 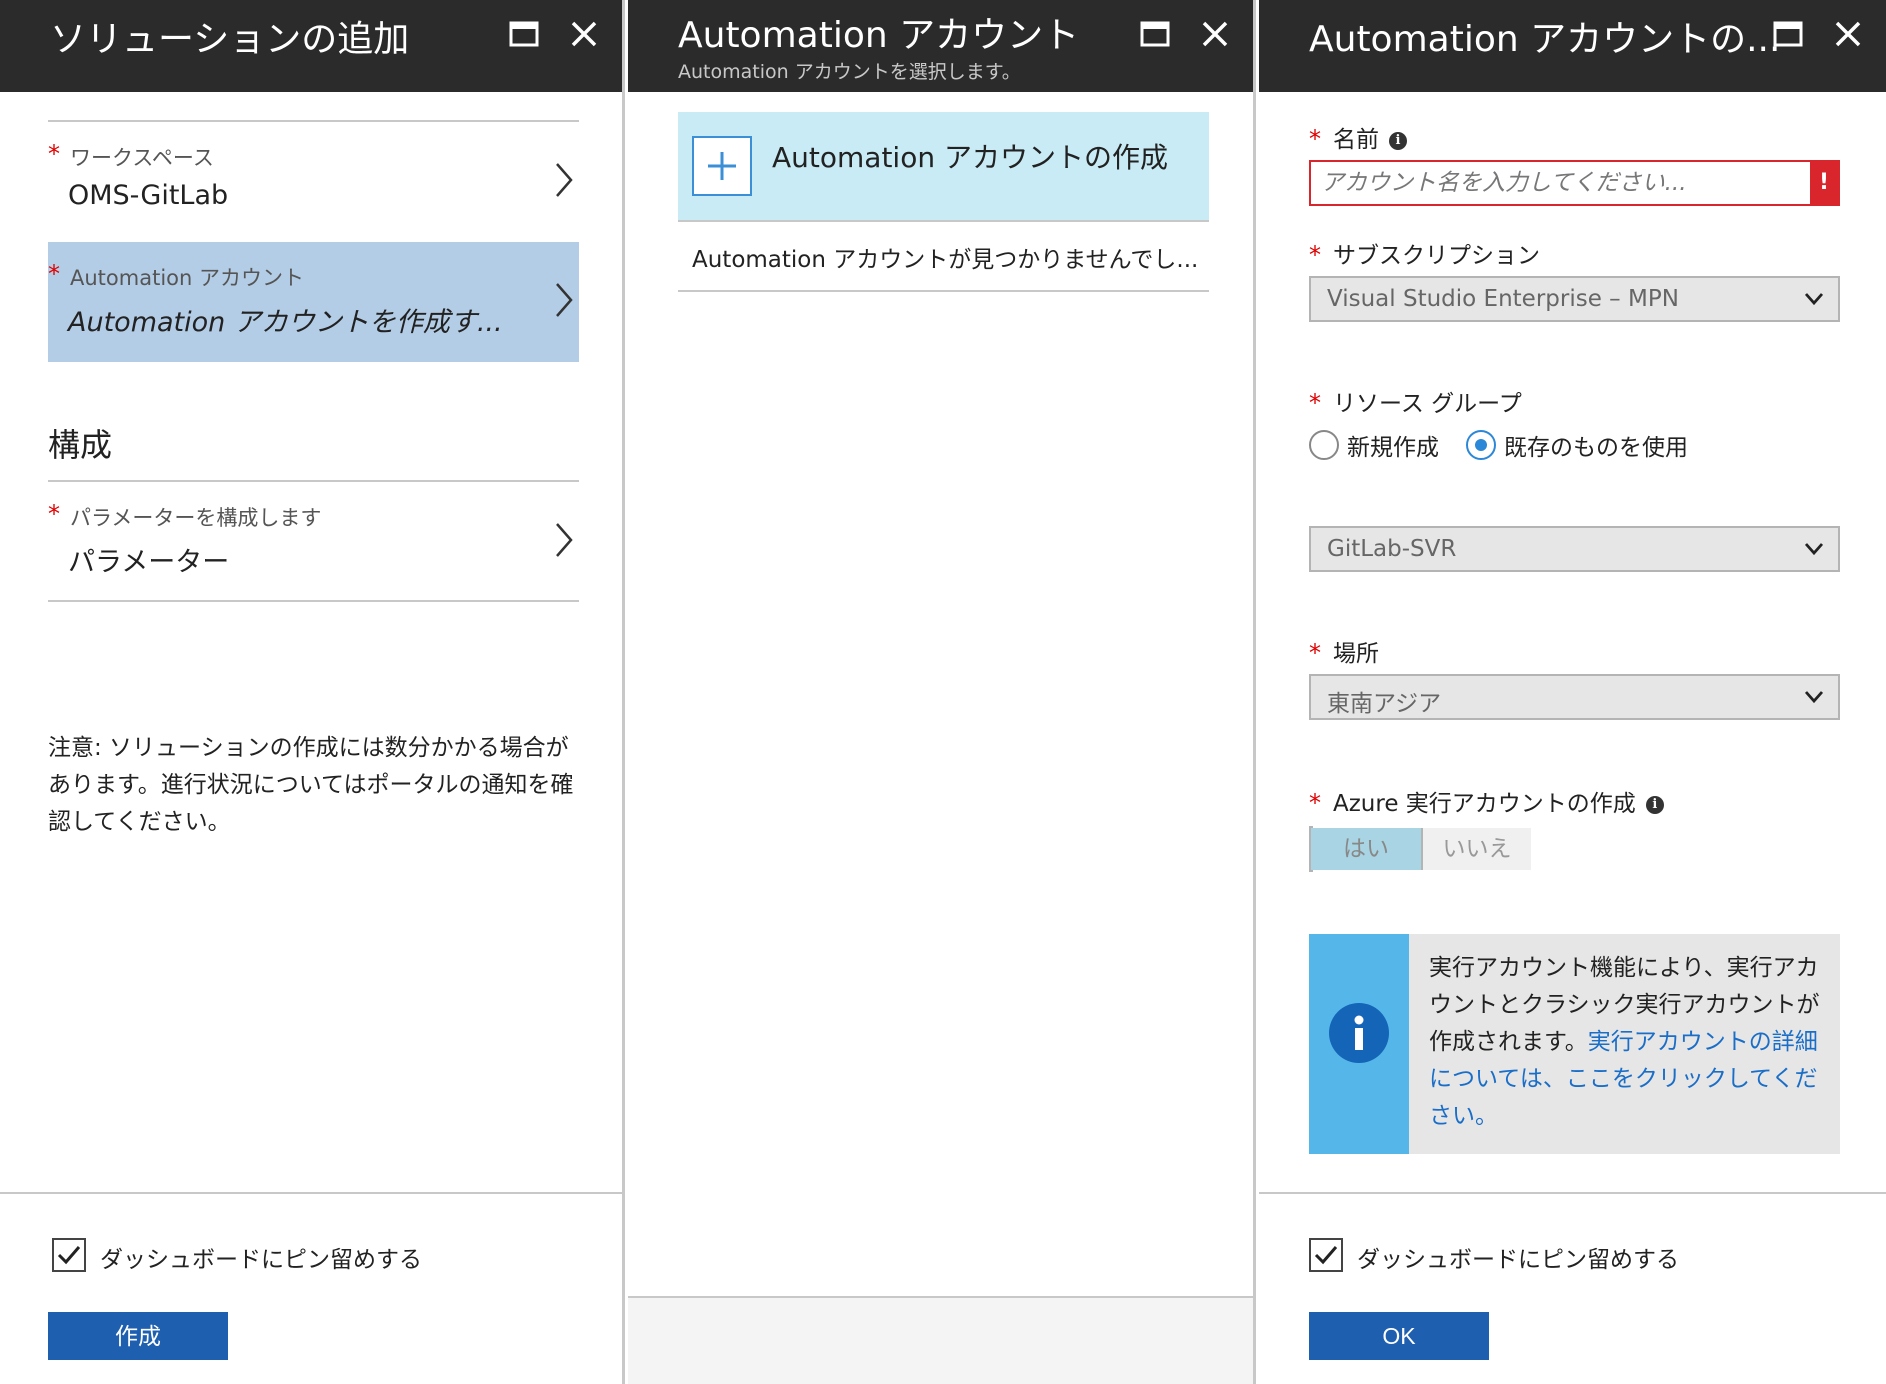 I want to click on parameters-label: パラメーターを構成します, so click(x=196, y=518).